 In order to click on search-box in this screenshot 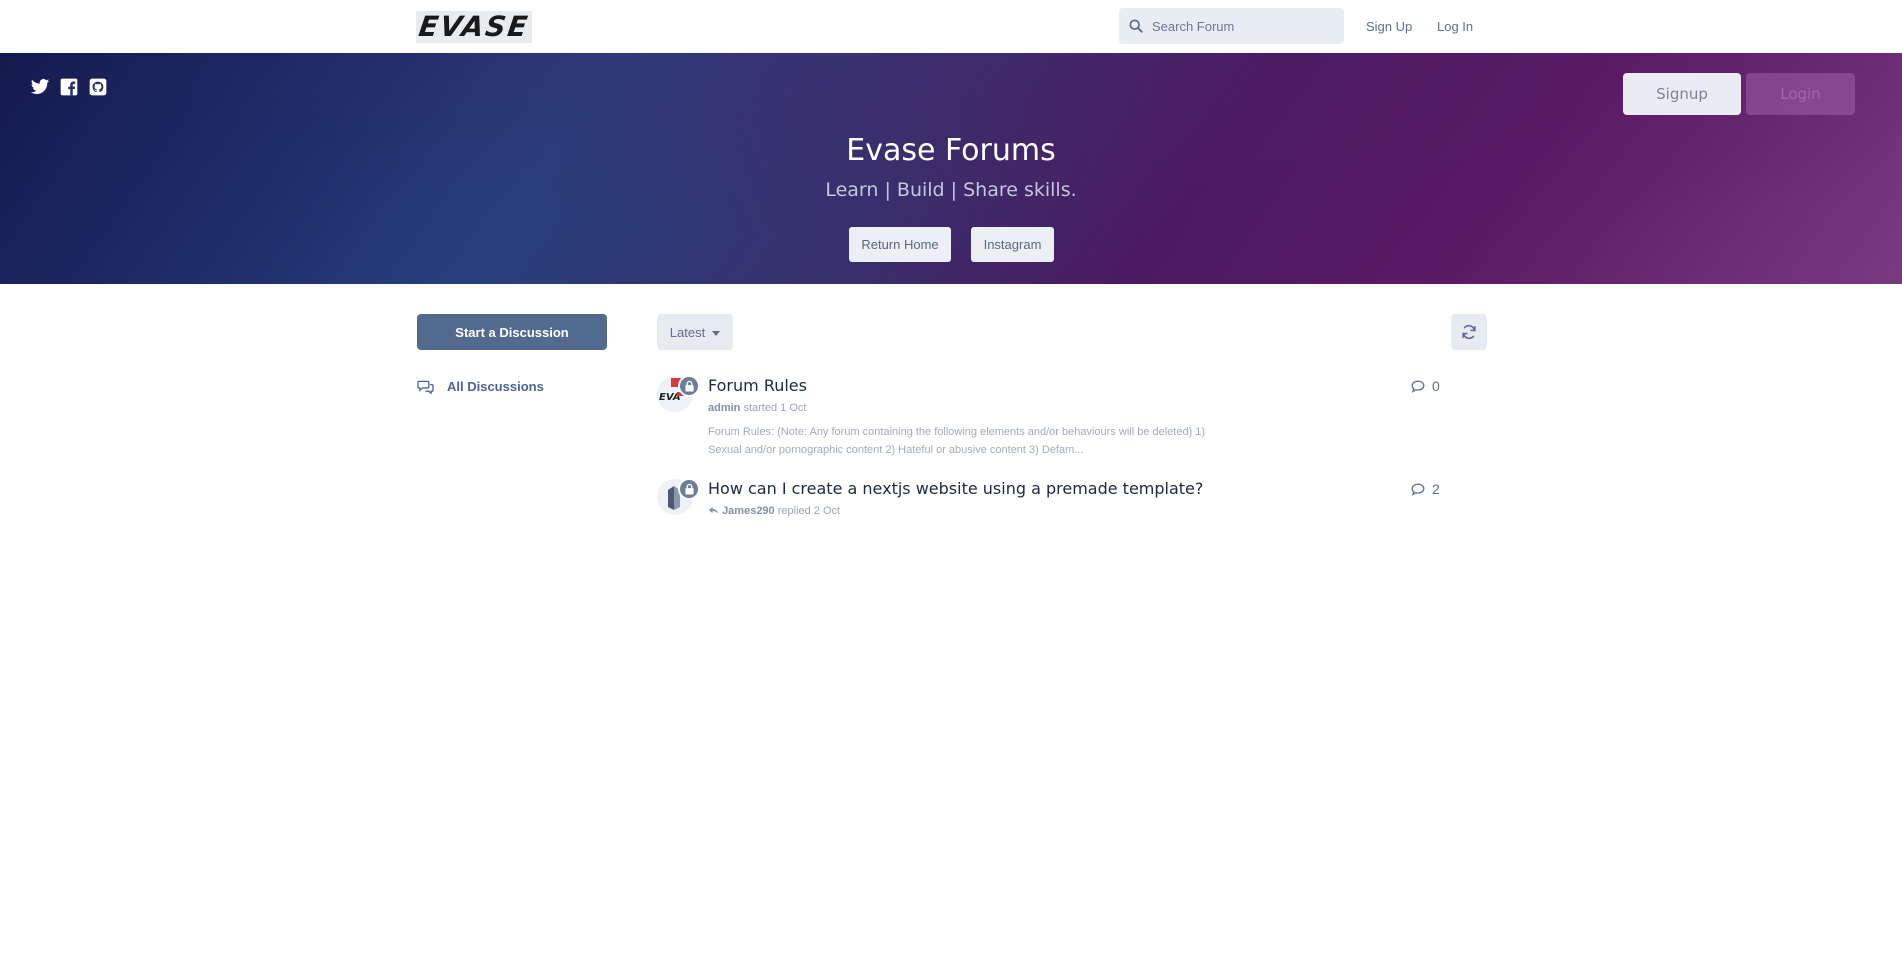, I will do `click(1231, 26)`.